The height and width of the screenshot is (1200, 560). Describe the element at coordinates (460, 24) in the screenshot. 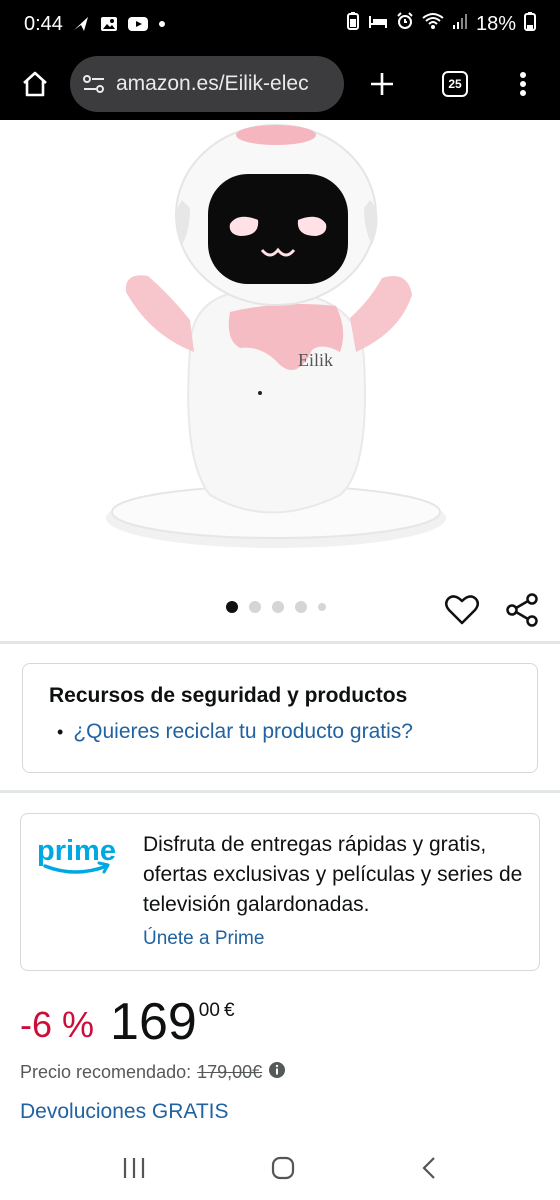

I see `signal-icon` at that location.